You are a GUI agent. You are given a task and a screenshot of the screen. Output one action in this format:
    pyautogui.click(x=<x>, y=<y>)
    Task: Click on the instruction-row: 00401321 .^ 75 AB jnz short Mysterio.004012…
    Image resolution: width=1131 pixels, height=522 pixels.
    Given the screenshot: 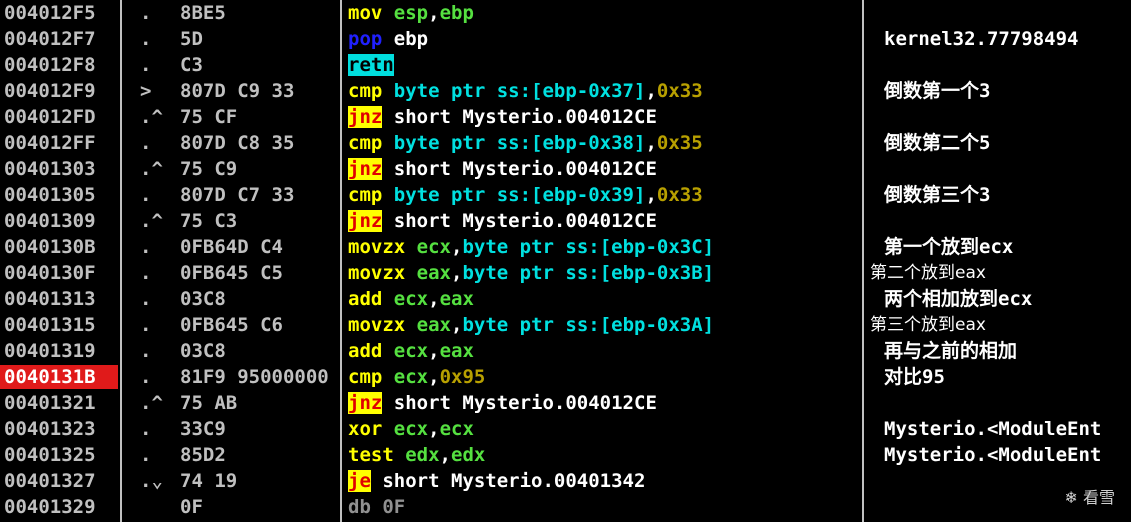 What is the action you would take?
    pyautogui.click(x=565, y=403)
    